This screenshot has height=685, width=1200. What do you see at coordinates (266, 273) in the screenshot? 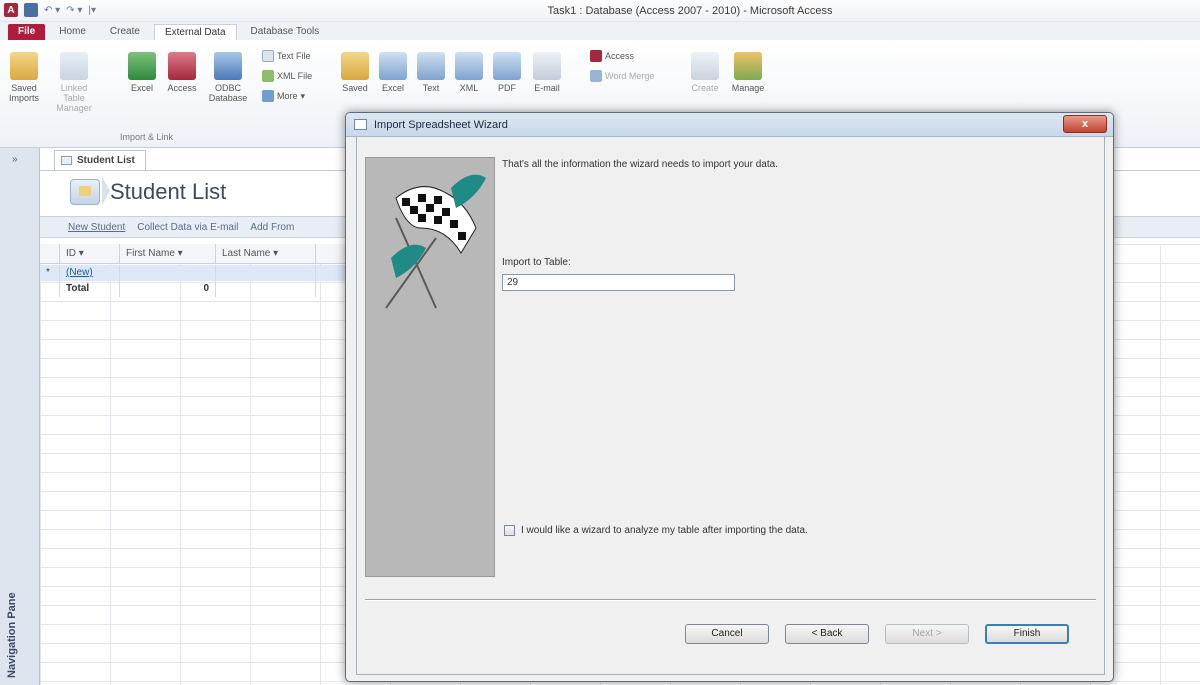
I see `new-row-last-name-cell` at bounding box center [266, 273].